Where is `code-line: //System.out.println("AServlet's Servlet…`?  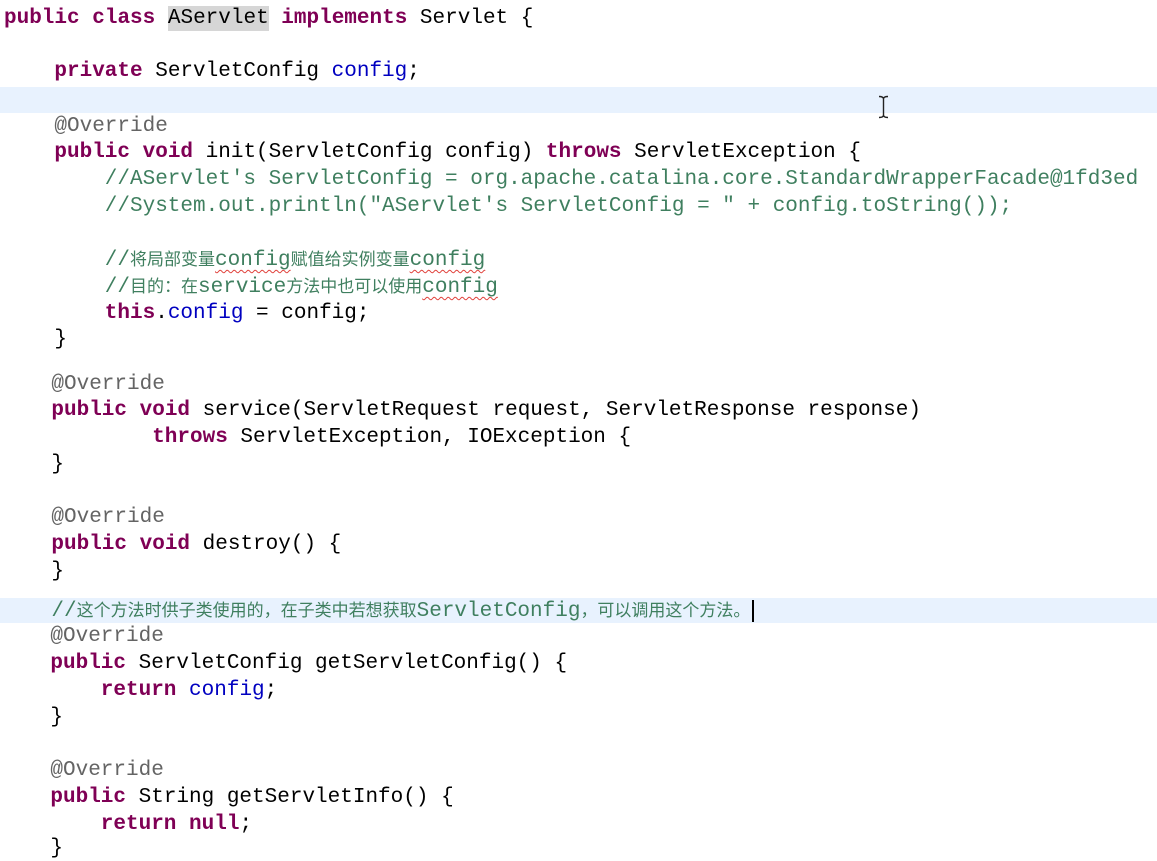 code-line: //System.out.println("AServlet's Servlet… is located at coordinates (558, 207).